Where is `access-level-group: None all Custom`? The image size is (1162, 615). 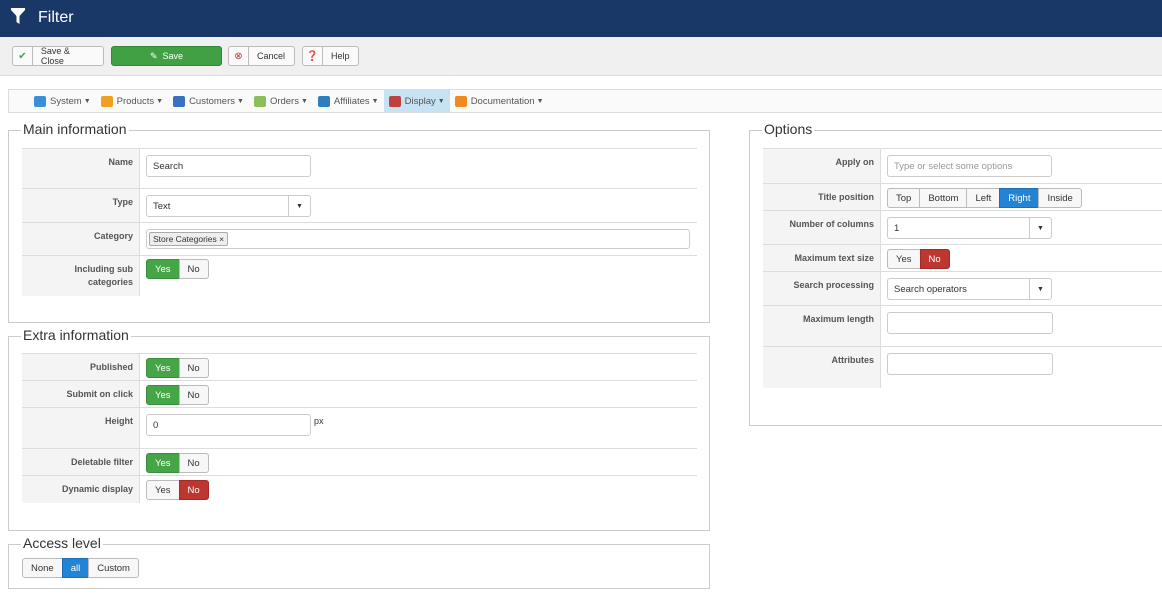 access-level-group: None all Custom is located at coordinates (80, 568).